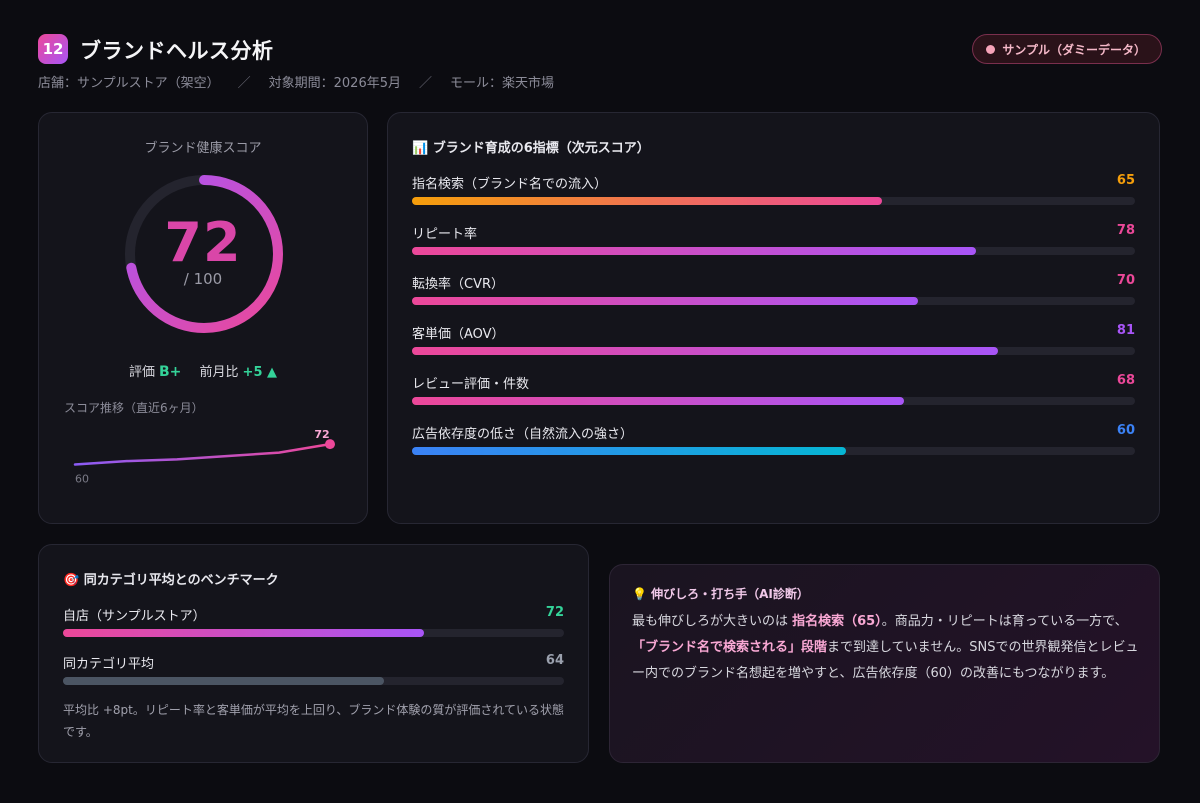 The width and height of the screenshot is (1200, 803). I want to click on mom-value: +5 ▲, so click(260, 372).